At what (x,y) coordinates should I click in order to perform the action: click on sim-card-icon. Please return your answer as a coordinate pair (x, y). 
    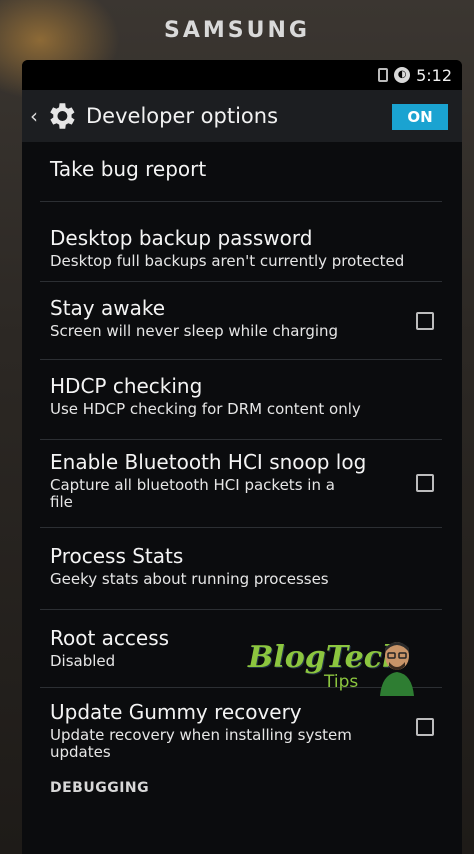
    Looking at the image, I should click on (383, 75).